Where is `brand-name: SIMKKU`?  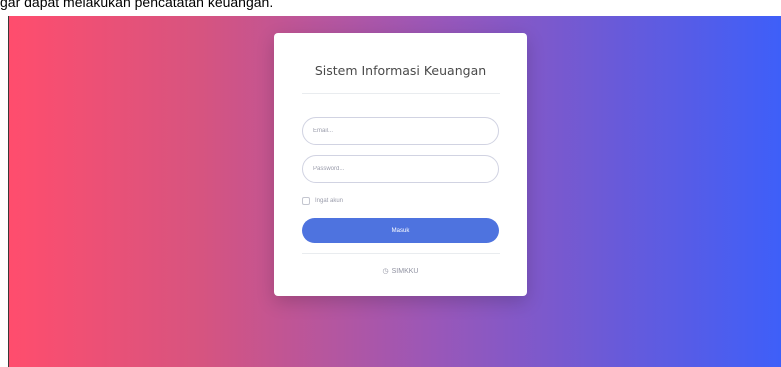
brand-name: SIMKKU is located at coordinates (405, 271).